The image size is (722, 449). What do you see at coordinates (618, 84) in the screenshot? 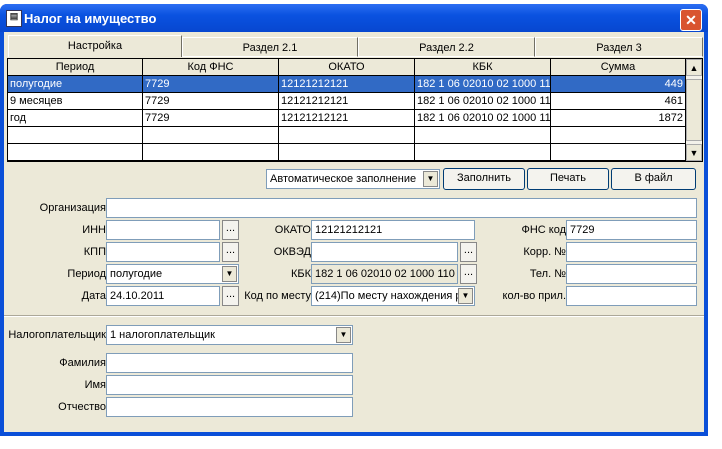
I see `table-cell: 449` at bounding box center [618, 84].